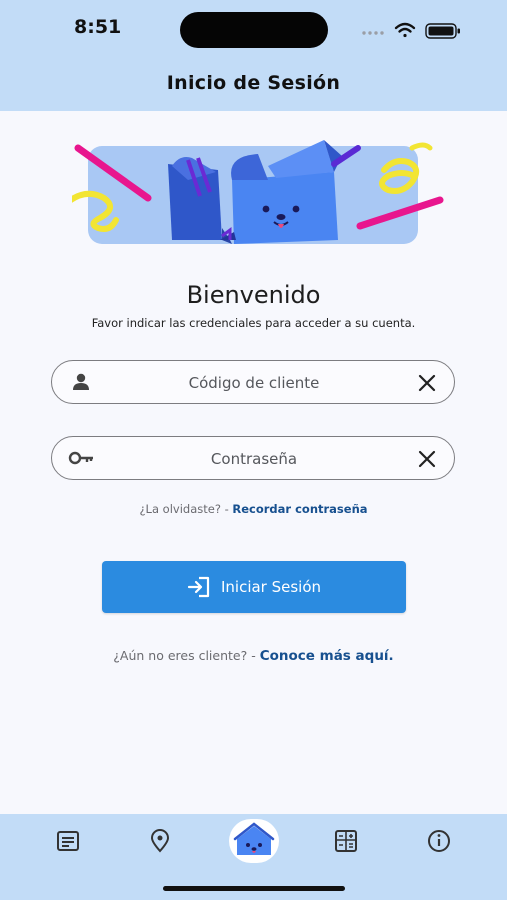  What do you see at coordinates (68, 841) in the screenshot?
I see `document-icon` at bounding box center [68, 841].